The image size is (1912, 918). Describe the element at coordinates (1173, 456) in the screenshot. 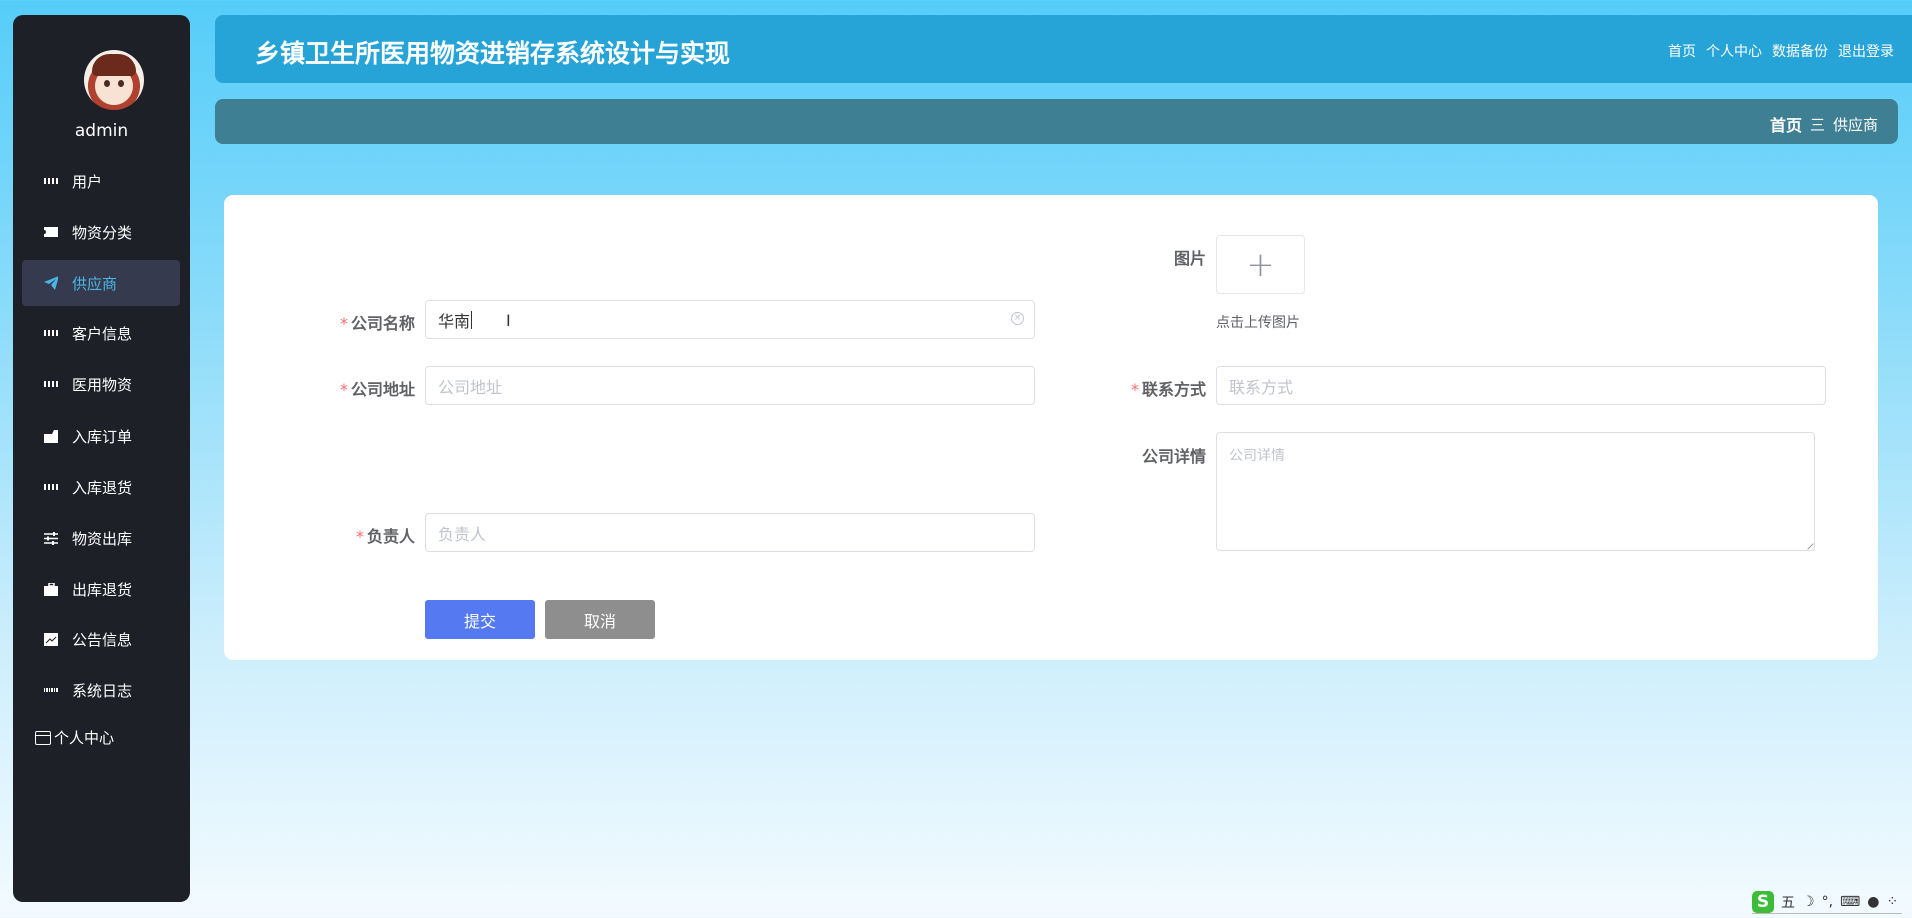

I see `company-details-label: 公司详情` at that location.